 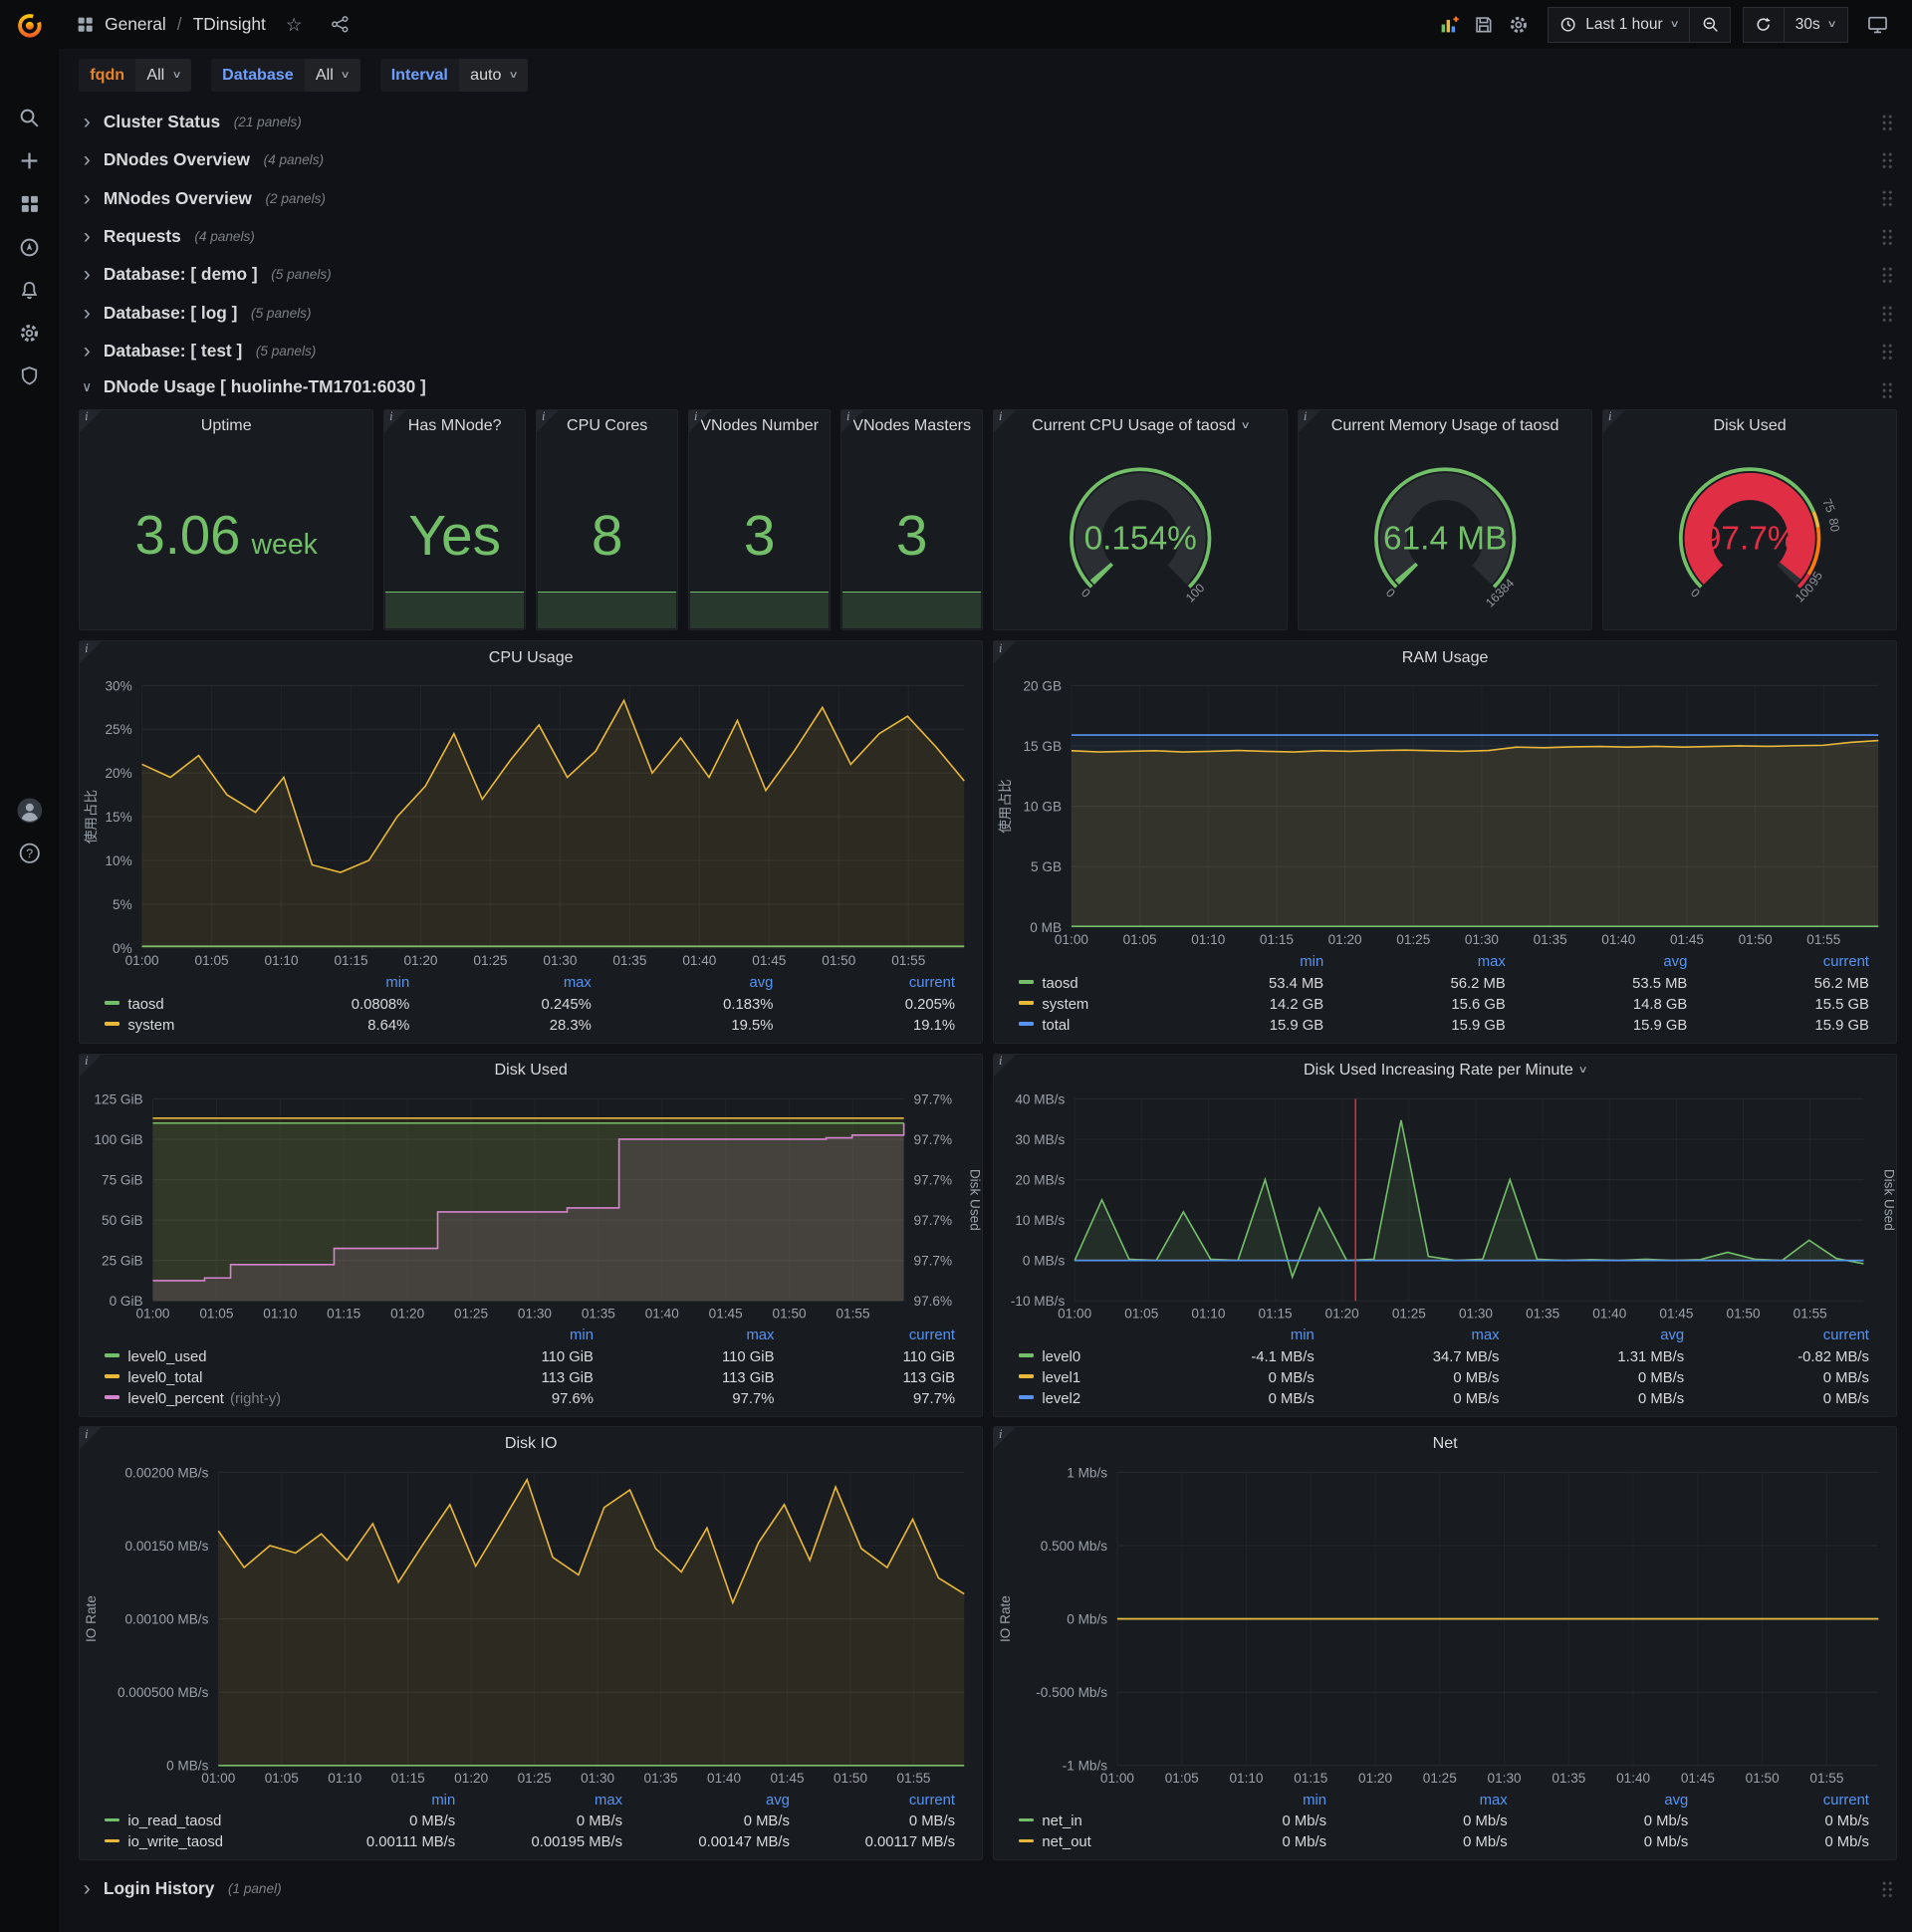 What do you see at coordinates (1445, 657) in the screenshot?
I see `panel-title: RAM Usage` at bounding box center [1445, 657].